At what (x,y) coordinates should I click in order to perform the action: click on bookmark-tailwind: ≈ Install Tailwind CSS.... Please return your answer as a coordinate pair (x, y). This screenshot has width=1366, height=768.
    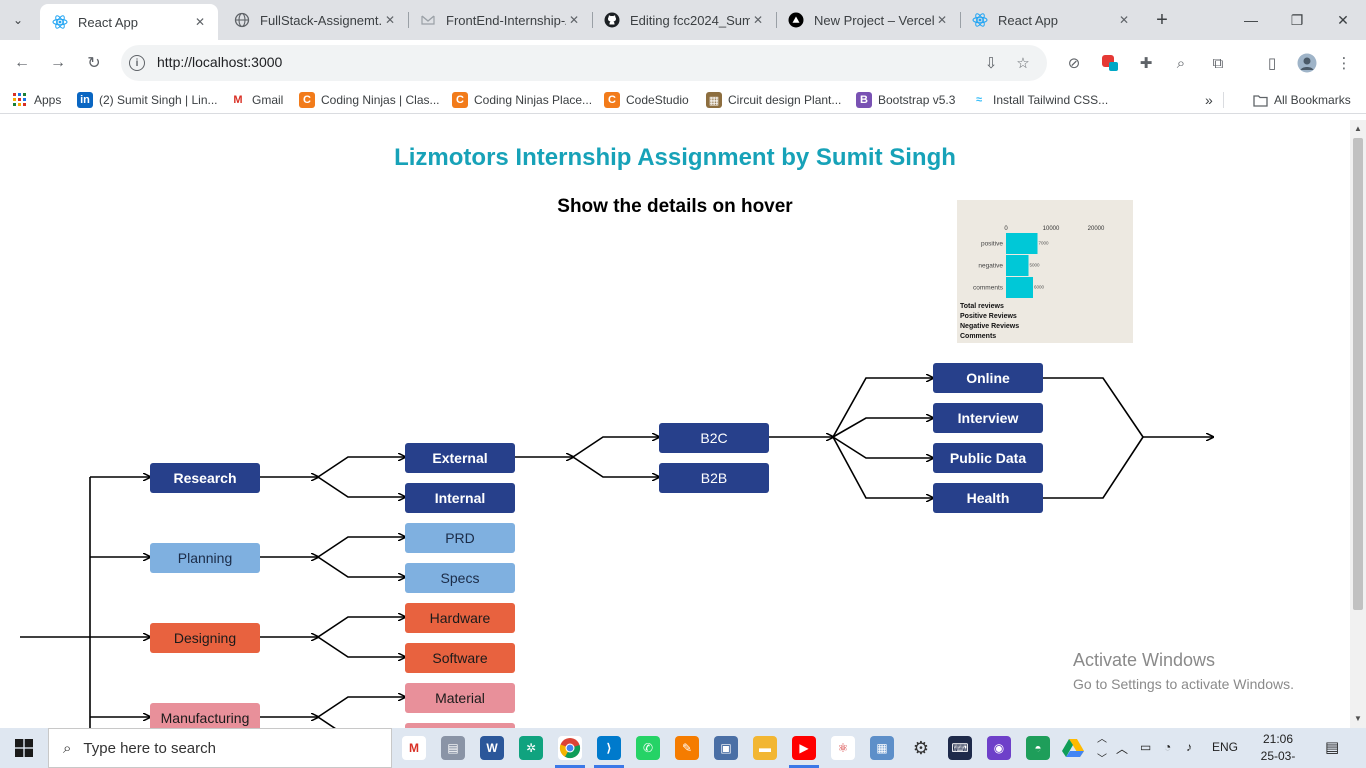
    Looking at the image, I should click on (1039, 100).